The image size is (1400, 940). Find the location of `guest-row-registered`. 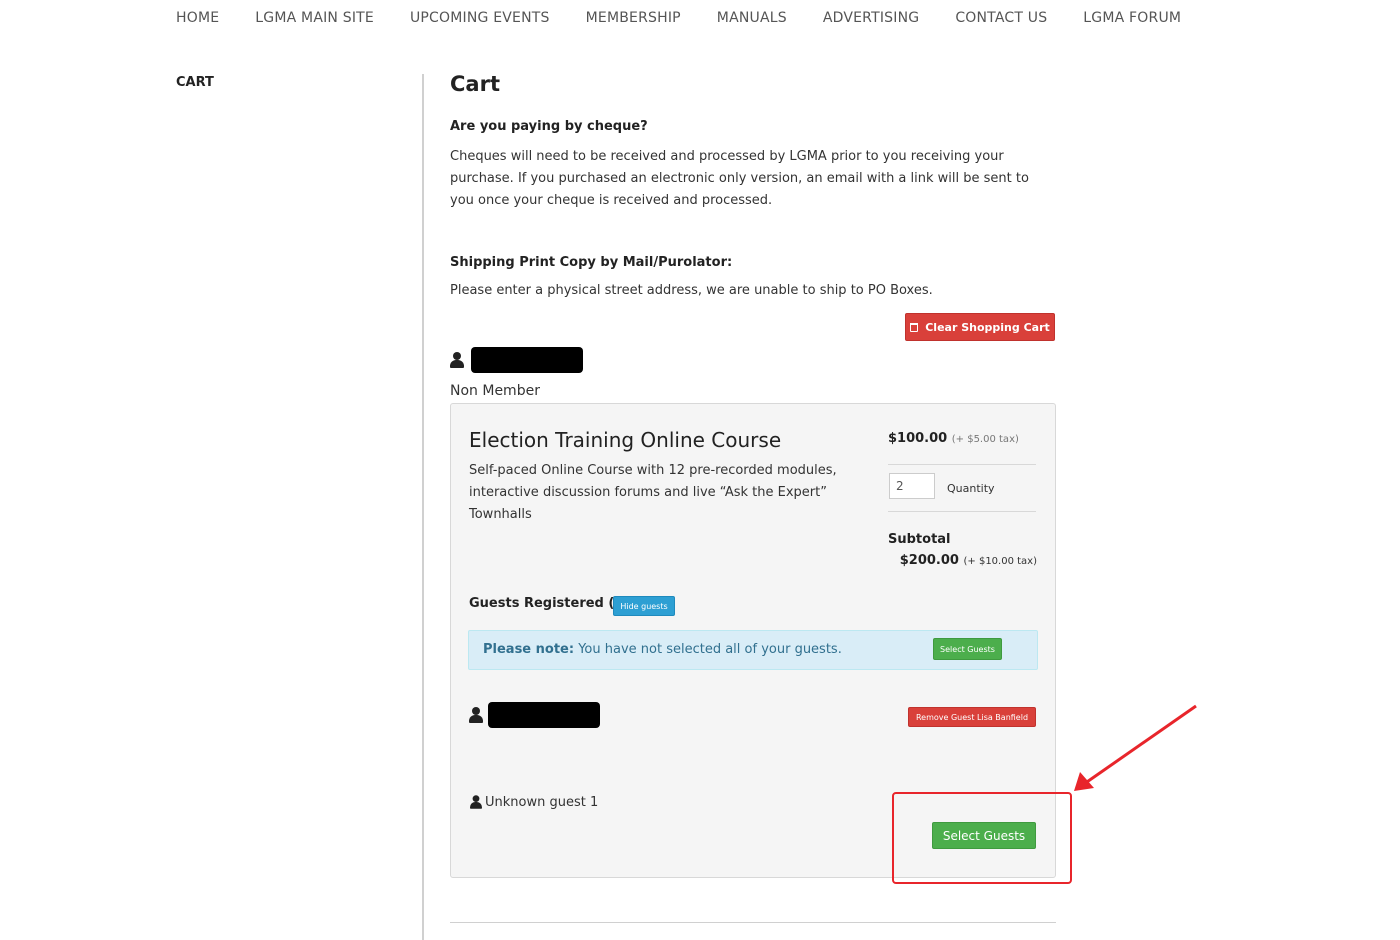

guest-row-registered is located at coordinates (534, 715).